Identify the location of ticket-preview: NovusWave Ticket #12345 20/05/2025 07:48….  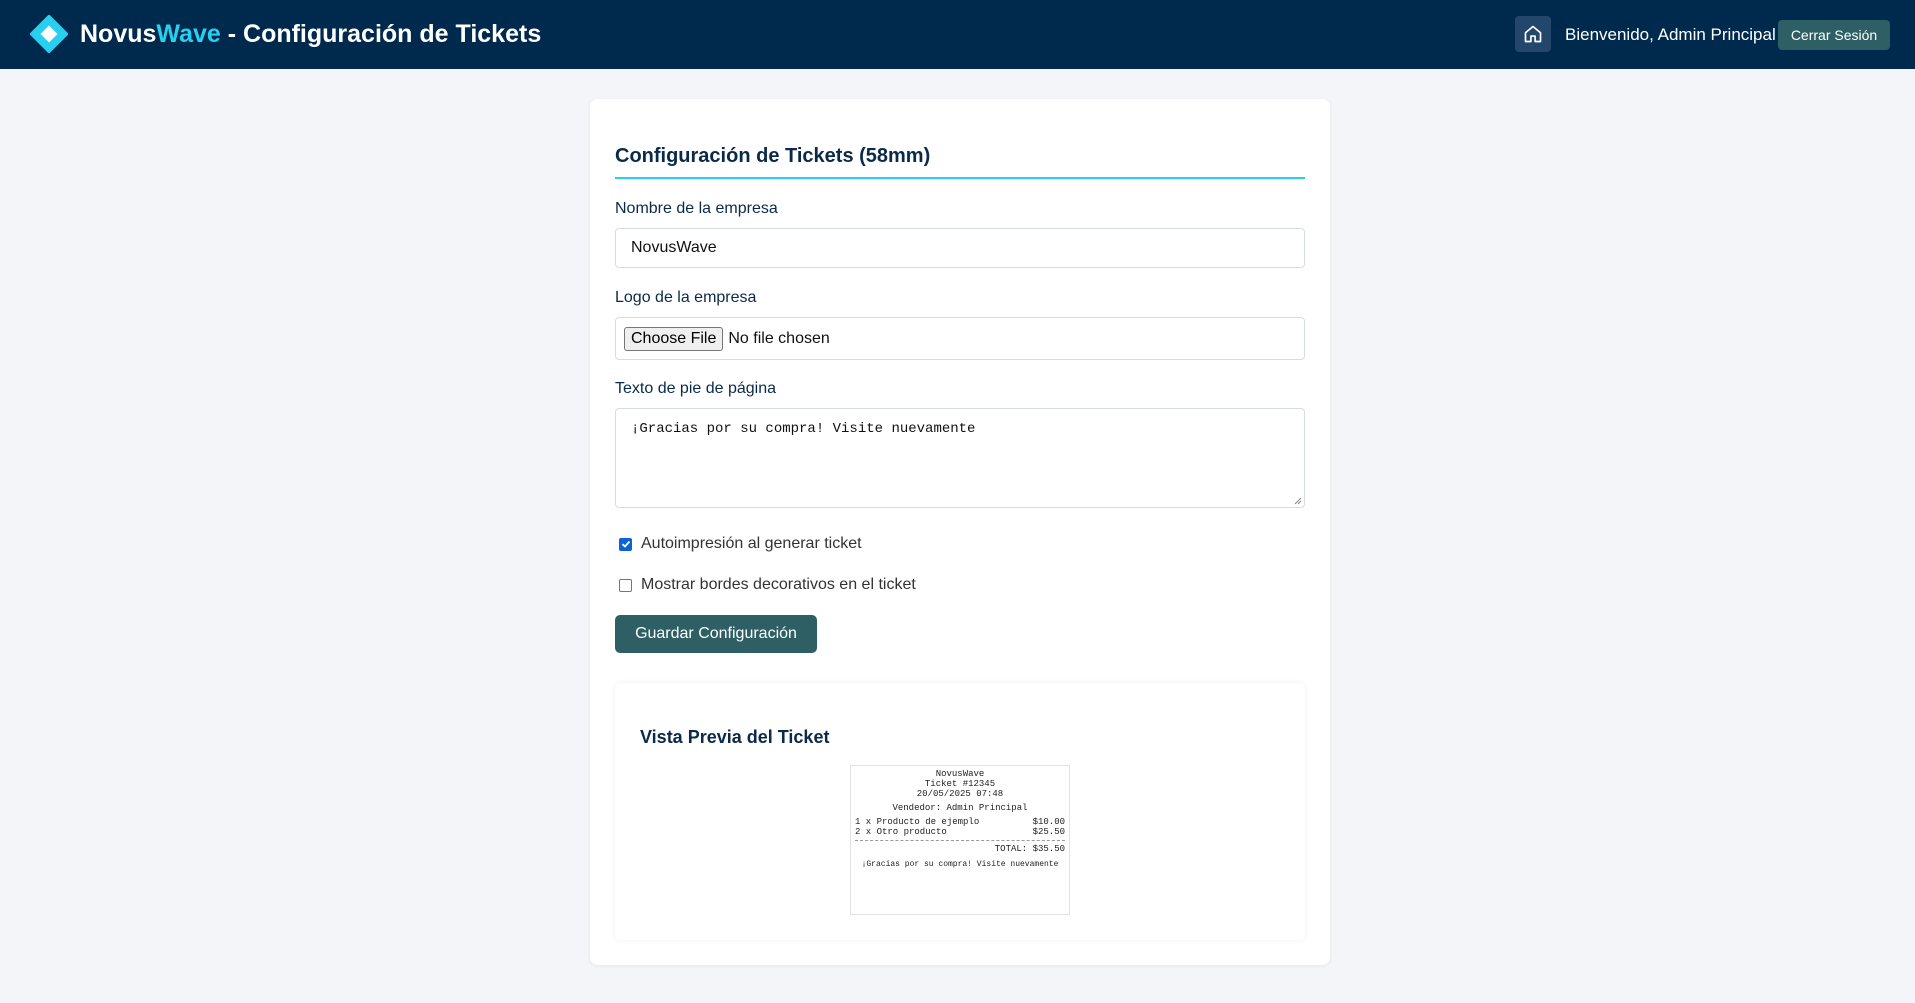
(960, 840).